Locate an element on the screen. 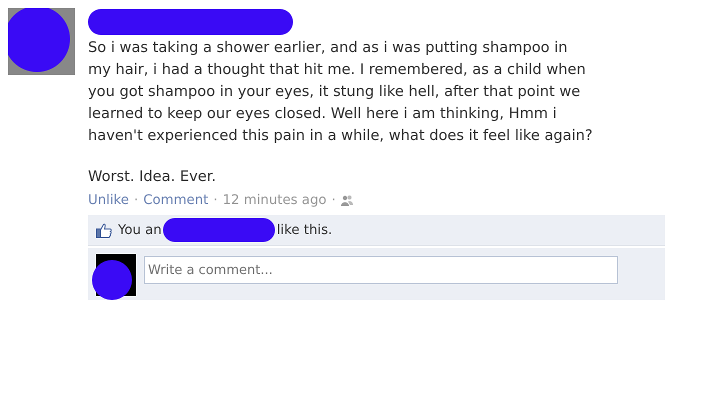 Image resolution: width=725 pixels, height=406 pixels. thumbs-up-icon is located at coordinates (104, 230).